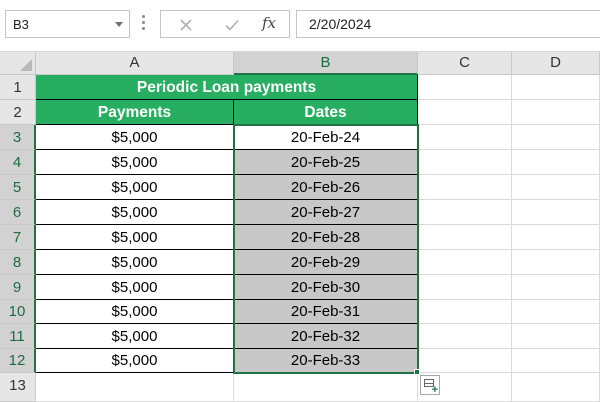 This screenshot has height=402, width=600. Describe the element at coordinates (556, 212) in the screenshot. I see `cell-d6` at that location.